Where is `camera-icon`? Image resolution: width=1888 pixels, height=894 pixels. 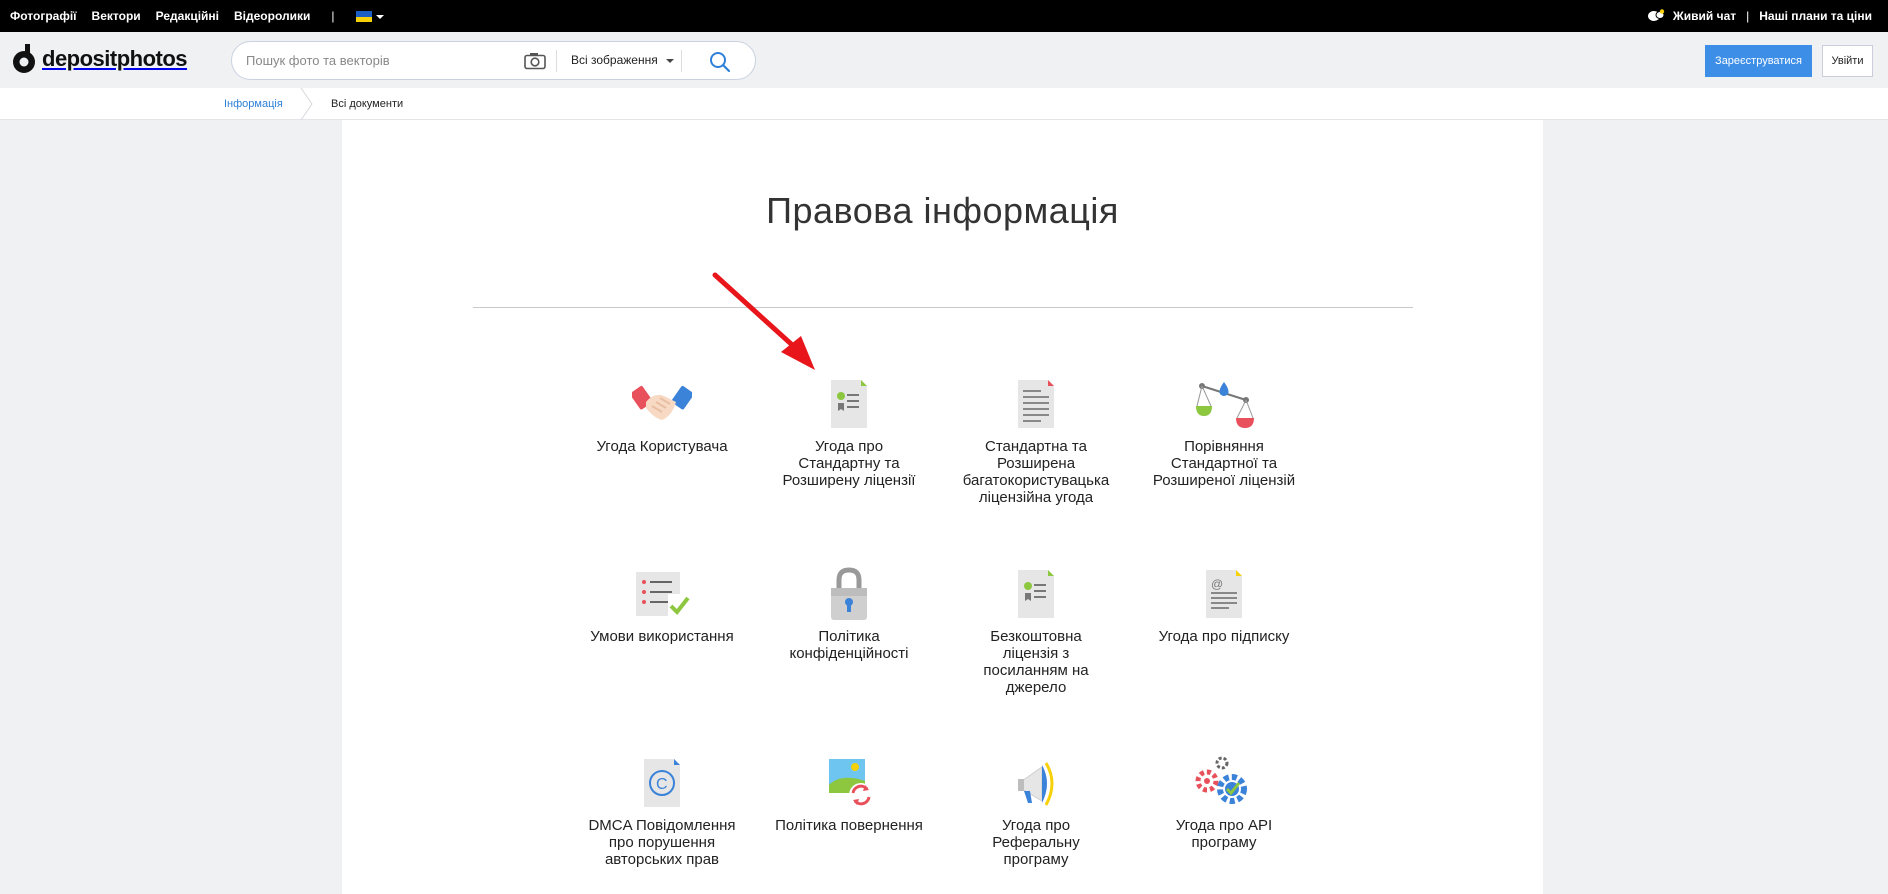 camera-icon is located at coordinates (535, 61).